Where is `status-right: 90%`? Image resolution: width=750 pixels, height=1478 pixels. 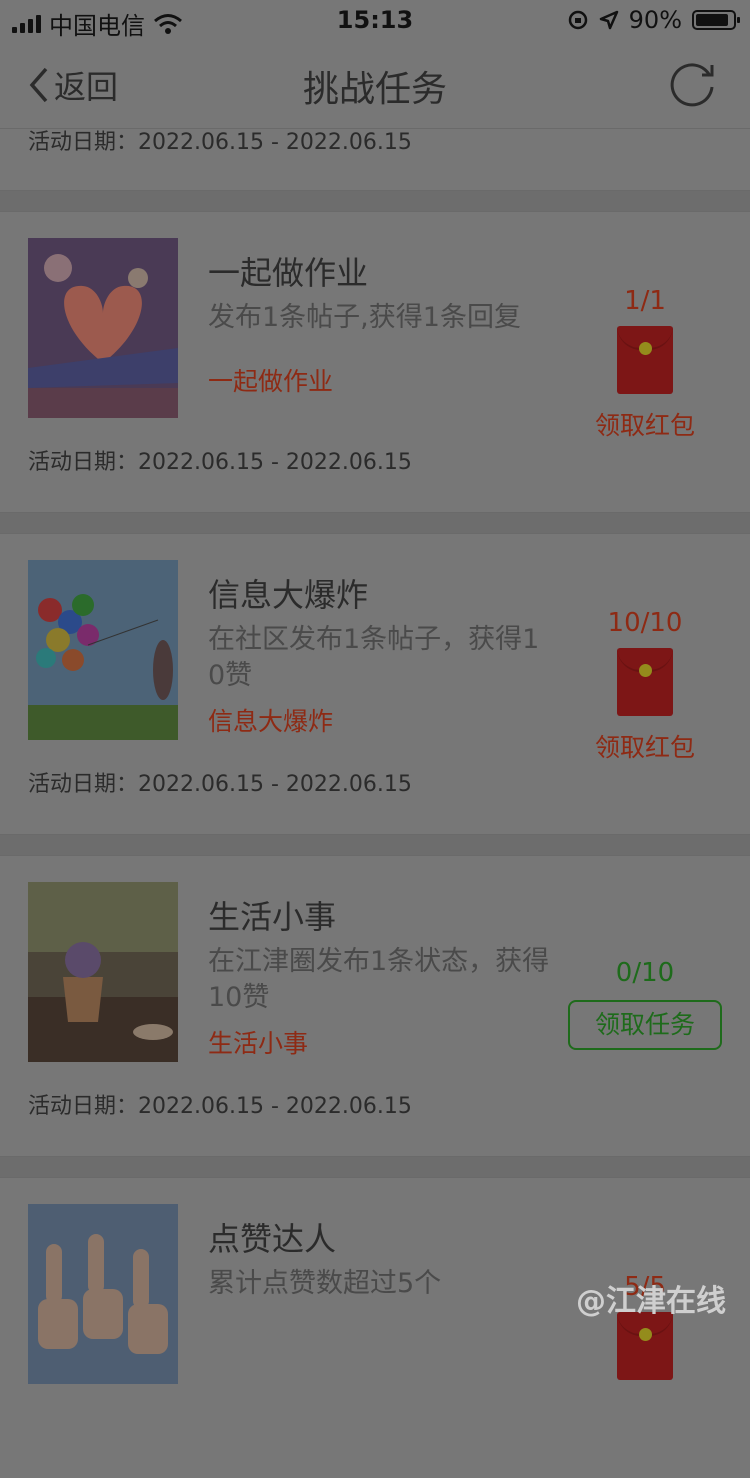 status-right: 90% is located at coordinates (653, 20).